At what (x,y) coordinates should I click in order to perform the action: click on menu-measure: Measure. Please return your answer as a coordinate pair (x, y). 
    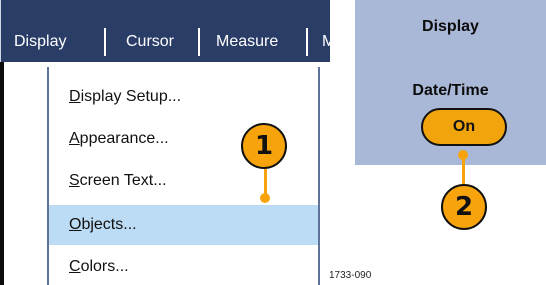
    Looking at the image, I should click on (247, 42).